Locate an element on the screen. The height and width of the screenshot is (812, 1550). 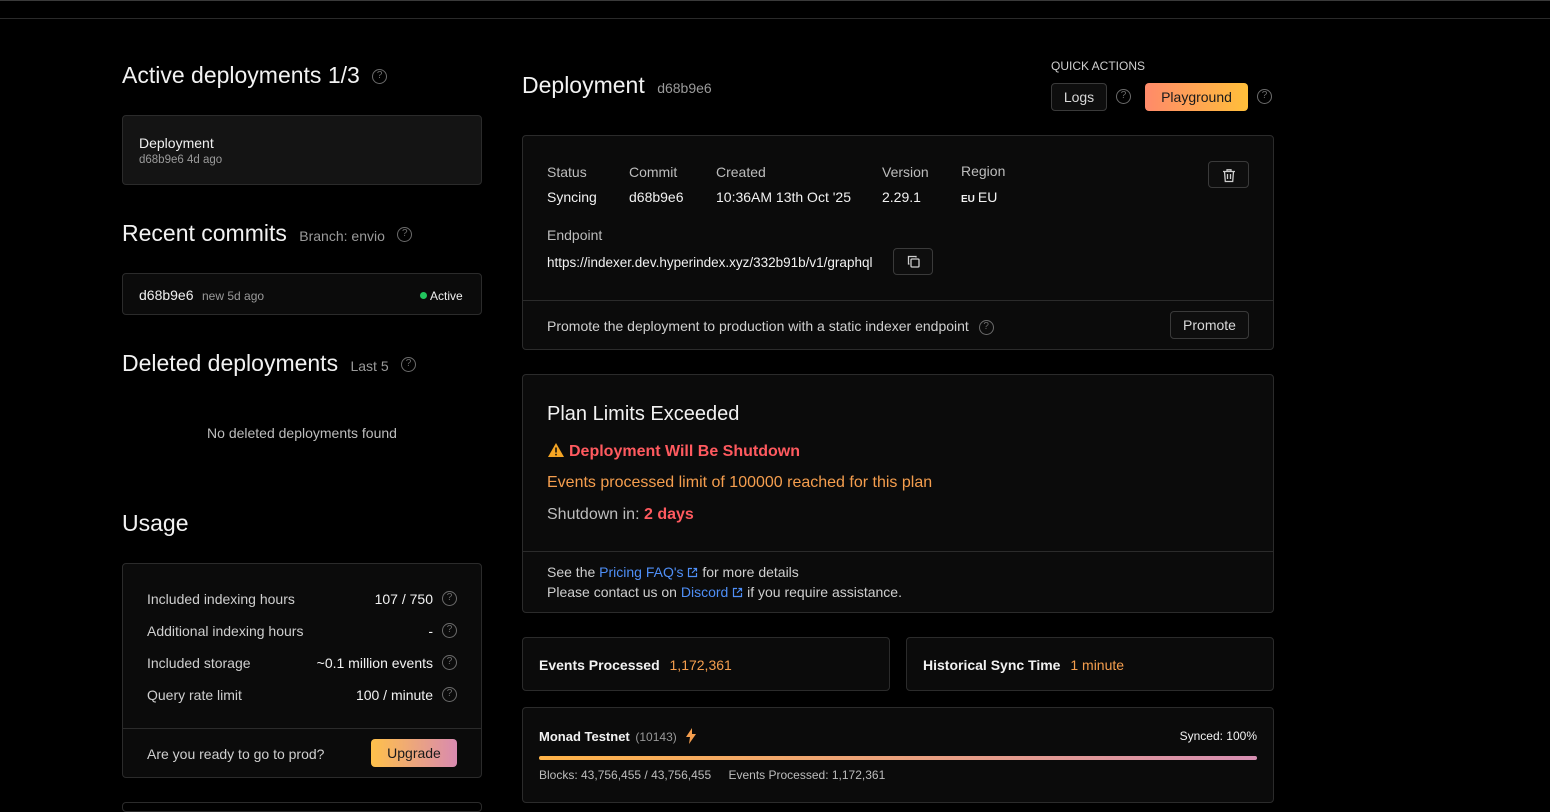
status-value: Syncing is located at coordinates (572, 197).